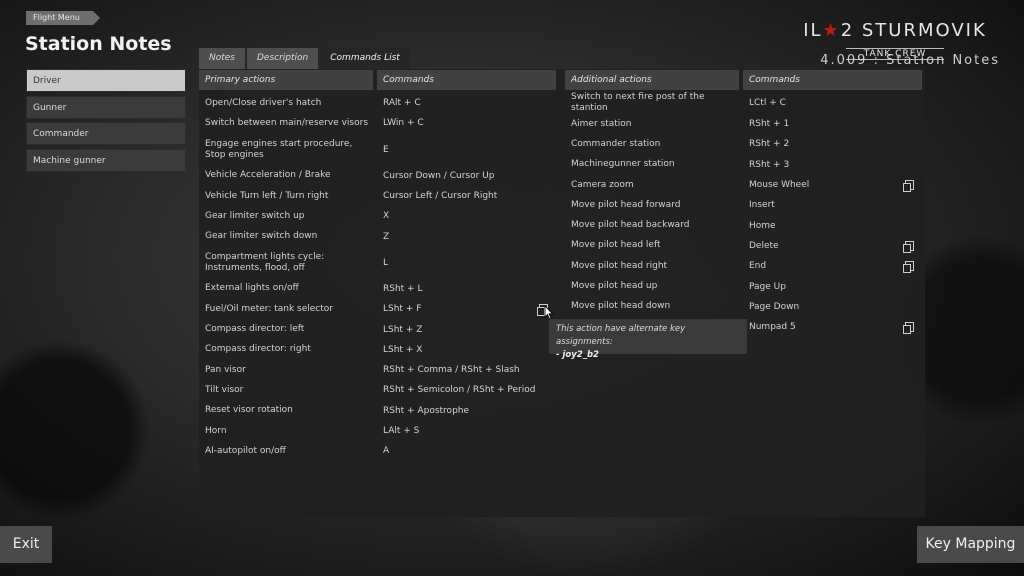 The height and width of the screenshot is (576, 1024). I want to click on command-key: Page Down, so click(774, 306).